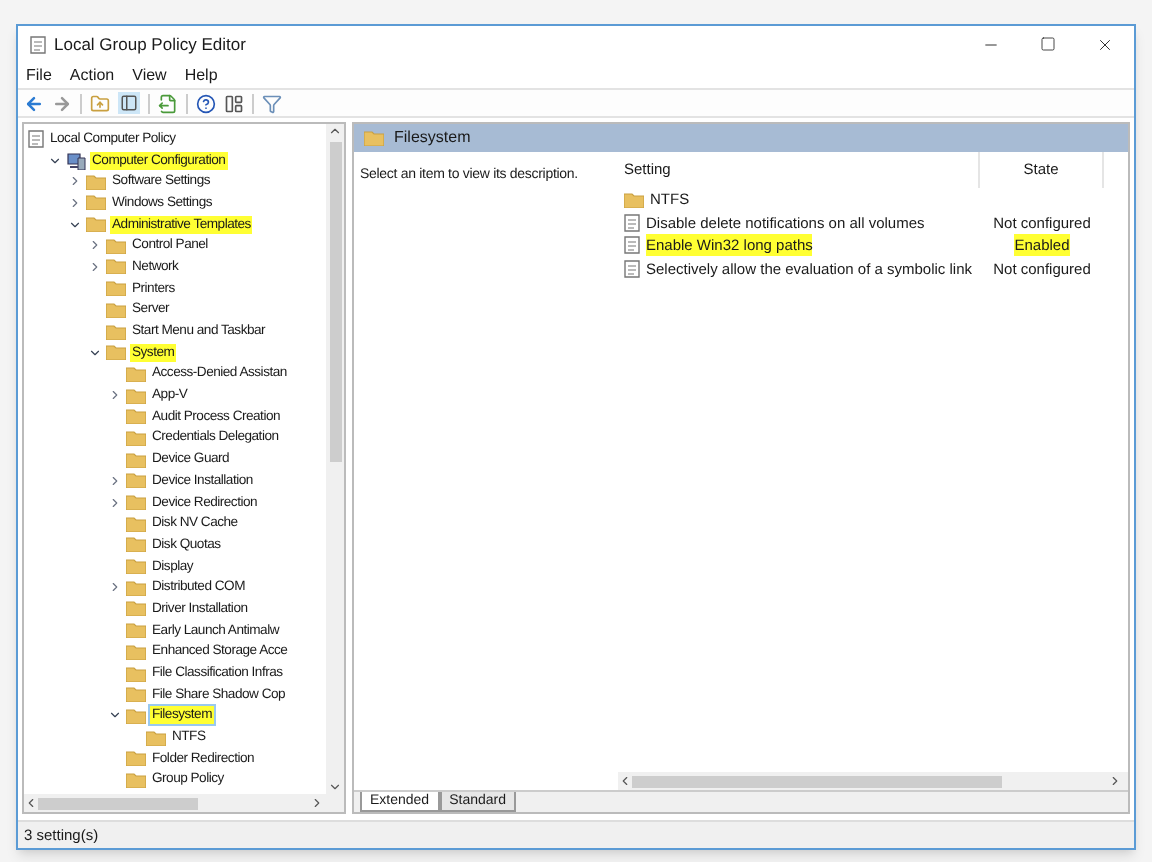 This screenshot has width=1152, height=862. I want to click on scroll-down-icon, so click(335, 787).